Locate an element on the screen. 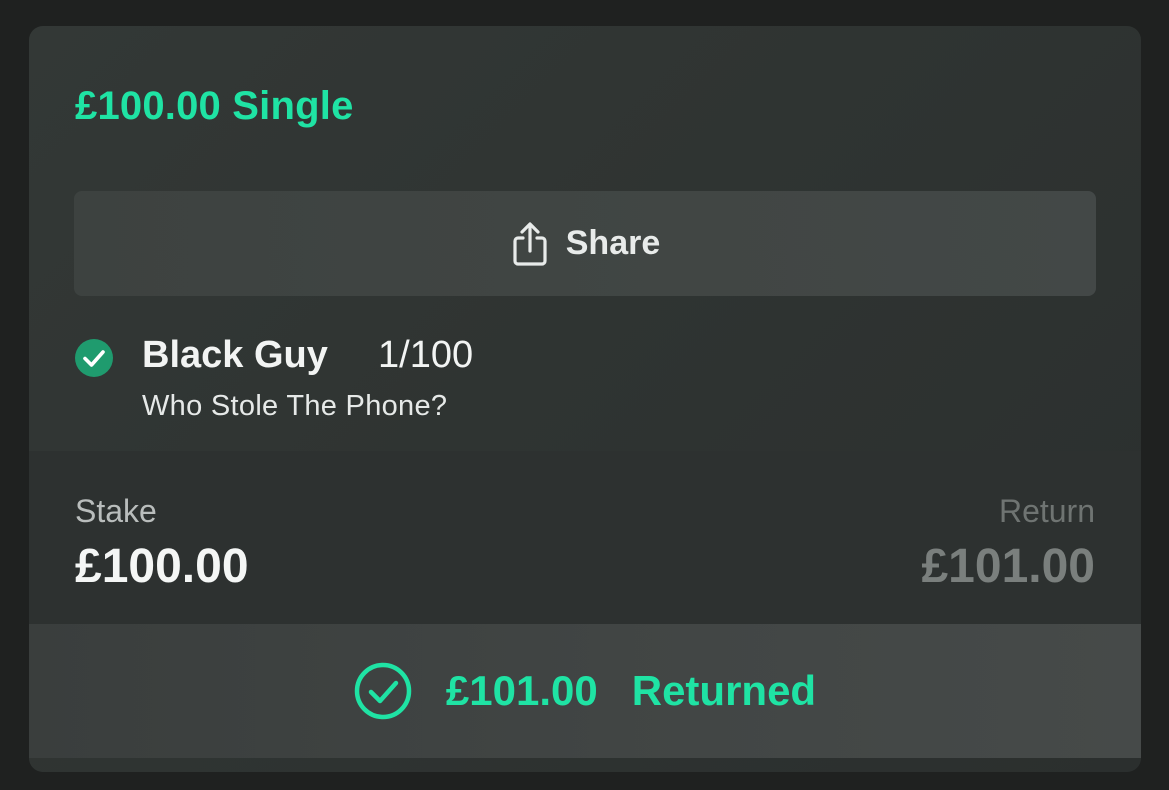 The image size is (1169, 790). selection-row: Black Guy 1/100 Who Stole The Phone? is located at coordinates (585, 384).